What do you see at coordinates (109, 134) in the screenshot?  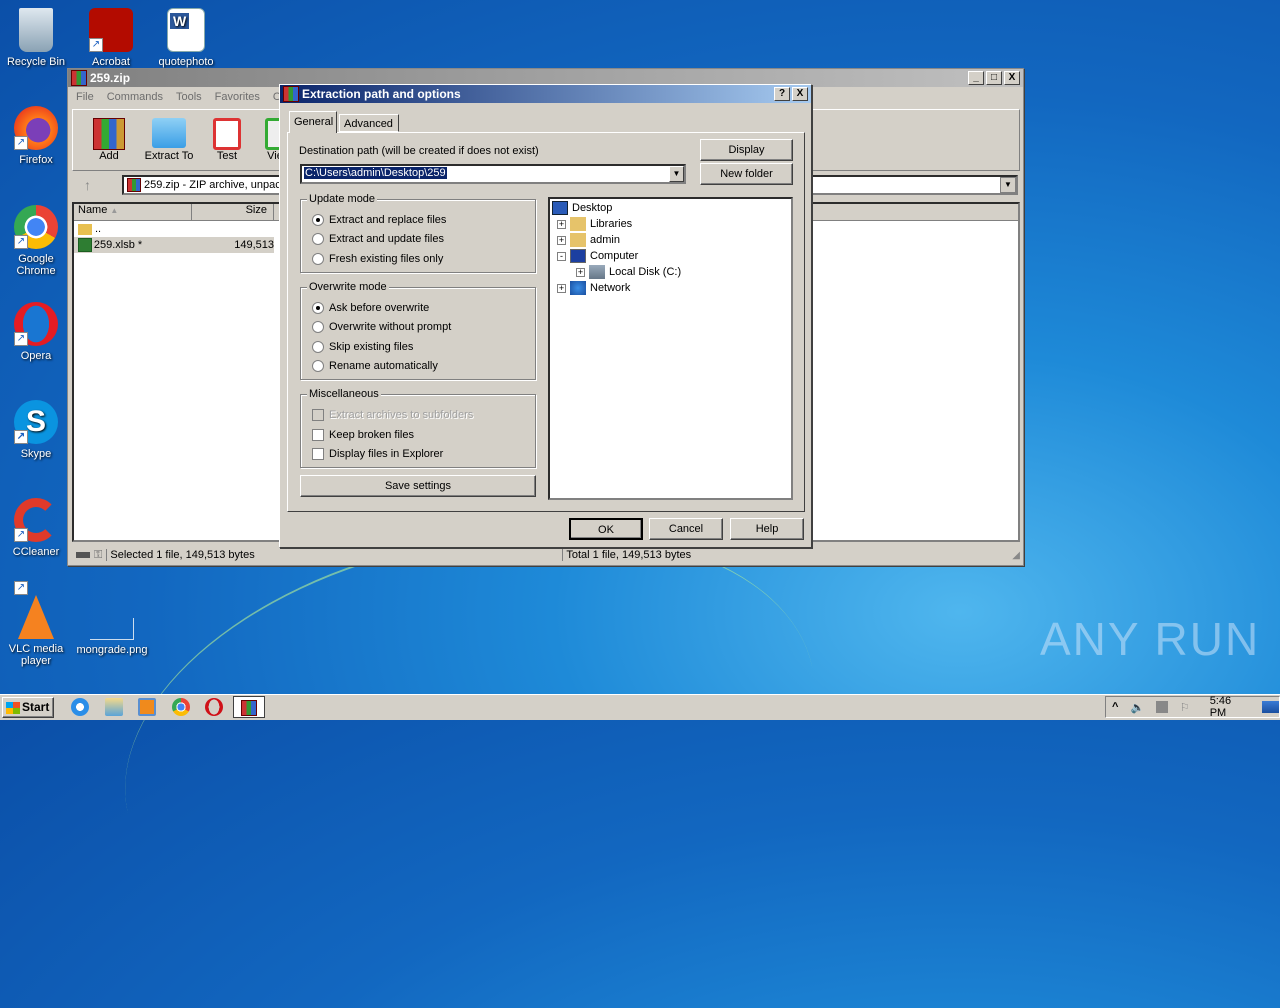 I see `add-archive-icon` at bounding box center [109, 134].